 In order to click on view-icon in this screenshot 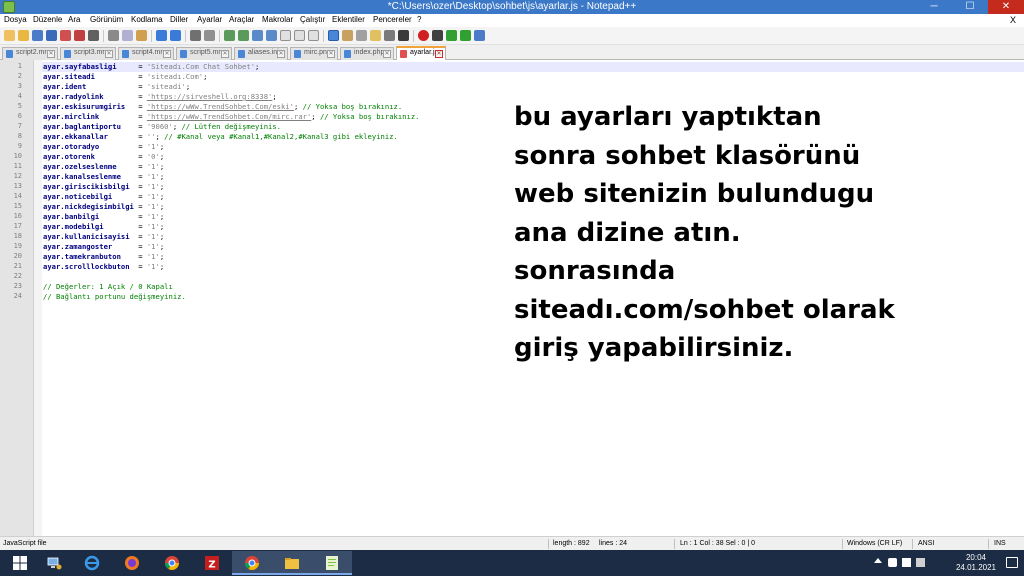, I will do `click(403, 35)`.